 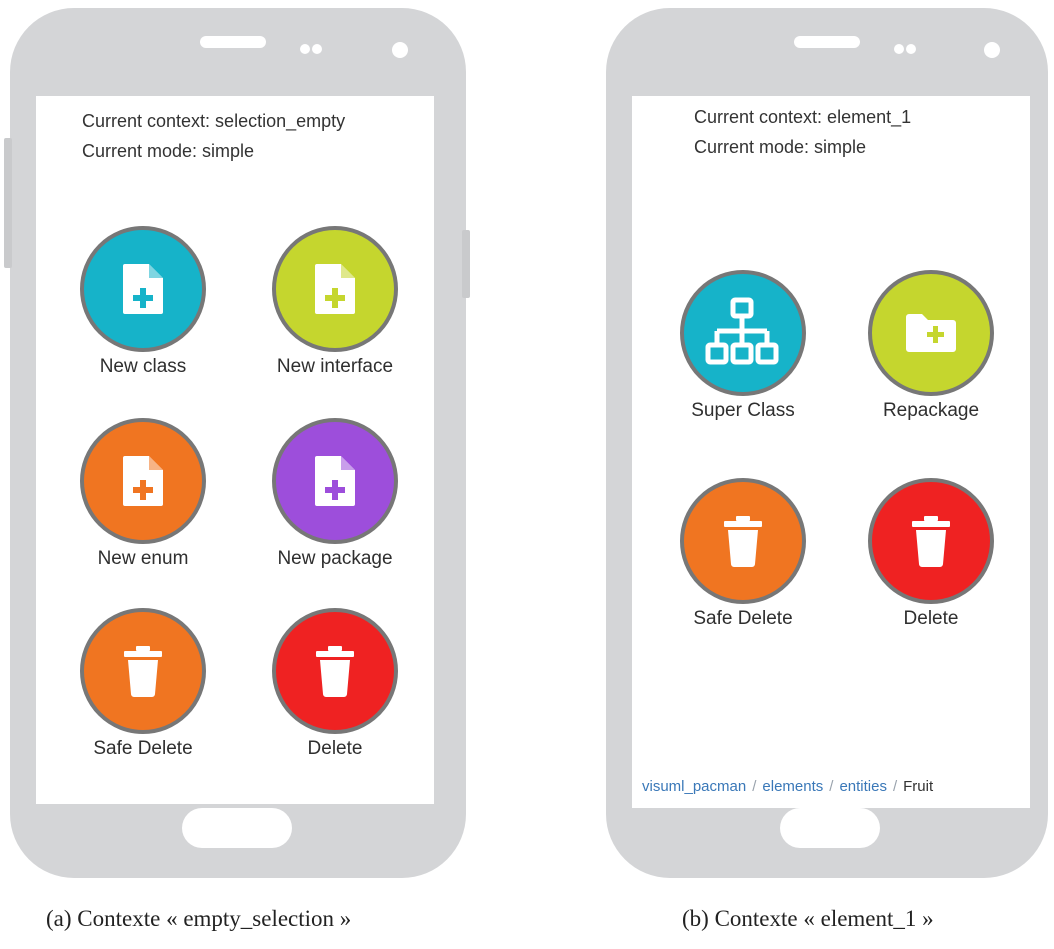 What do you see at coordinates (694, 786) in the screenshot?
I see `breadcrumb-link: visuml_pacman` at bounding box center [694, 786].